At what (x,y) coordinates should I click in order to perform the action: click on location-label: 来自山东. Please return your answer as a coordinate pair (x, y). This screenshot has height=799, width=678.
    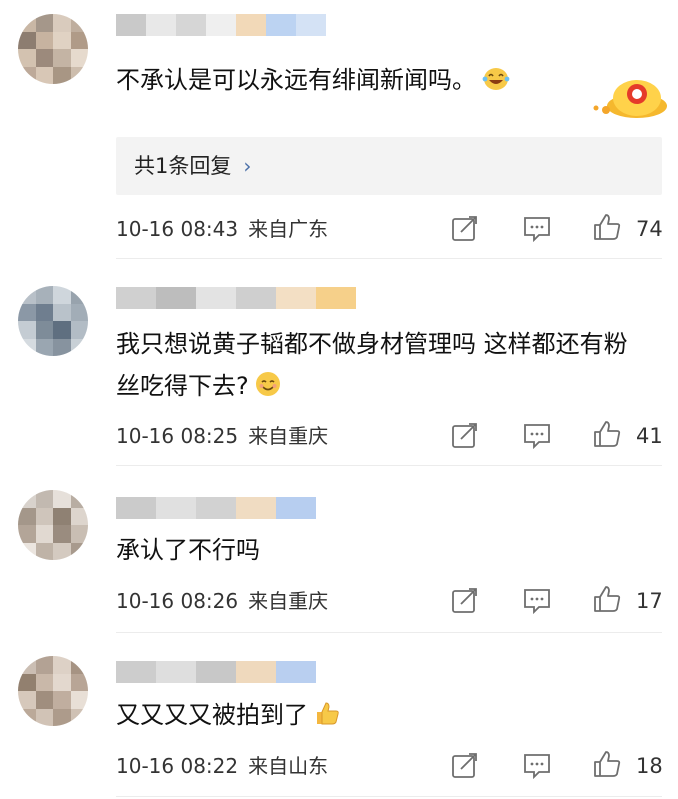
    Looking at the image, I should click on (288, 766).